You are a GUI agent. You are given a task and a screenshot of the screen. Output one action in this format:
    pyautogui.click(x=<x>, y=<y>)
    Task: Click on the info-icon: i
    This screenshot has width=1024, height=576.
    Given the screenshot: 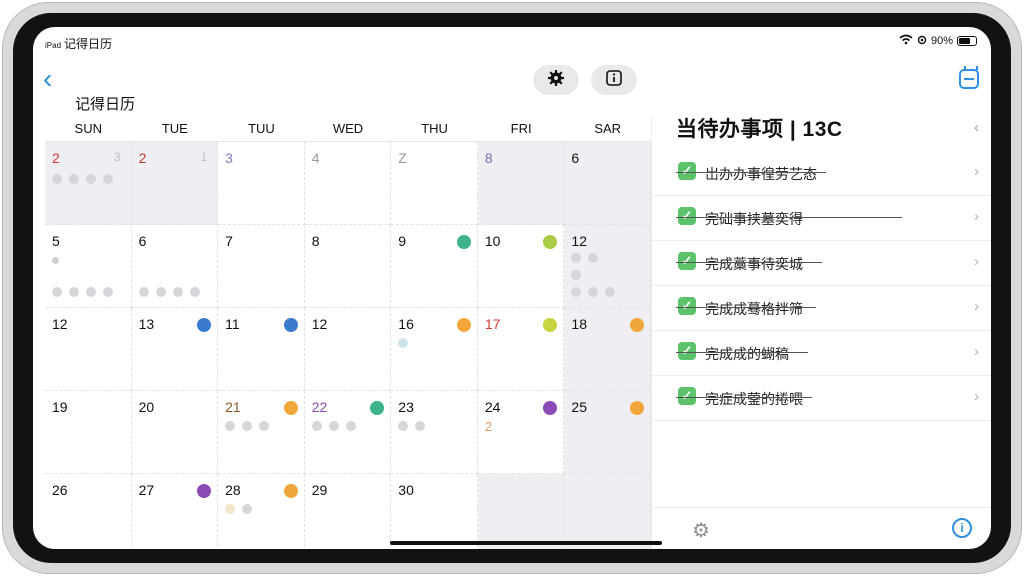 What is the action you would take?
    pyautogui.click(x=962, y=528)
    